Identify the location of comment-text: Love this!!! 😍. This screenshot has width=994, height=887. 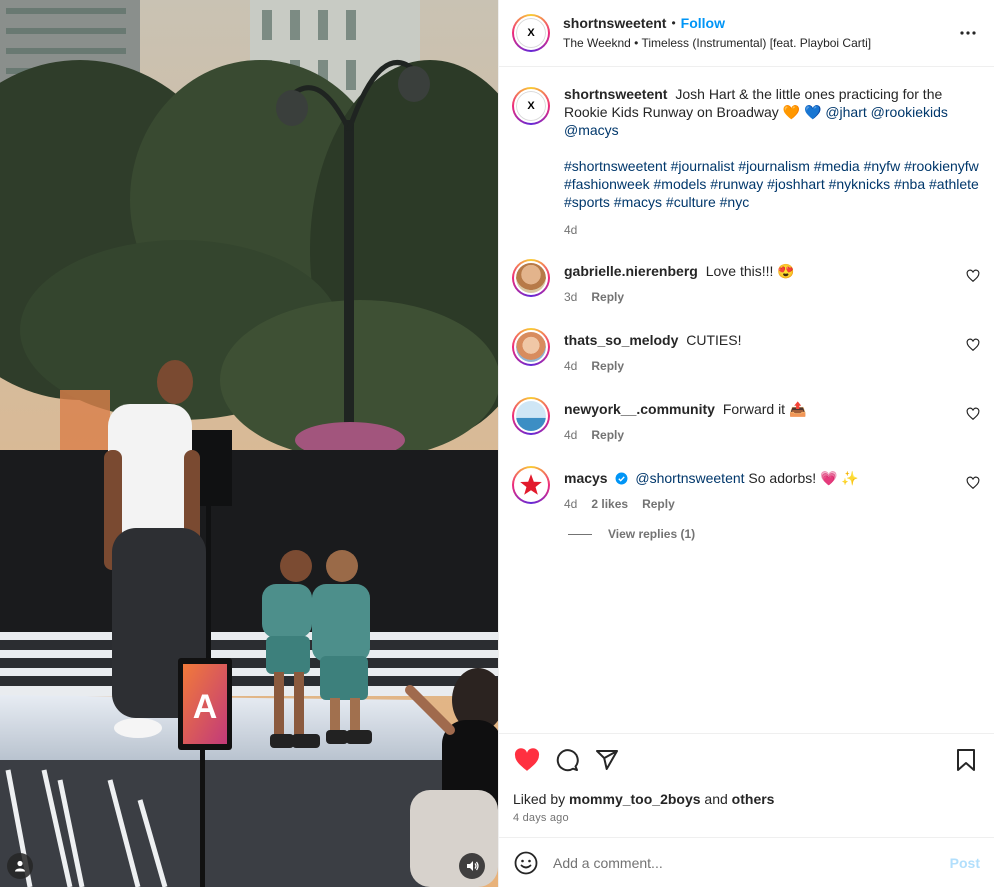
(750, 271).